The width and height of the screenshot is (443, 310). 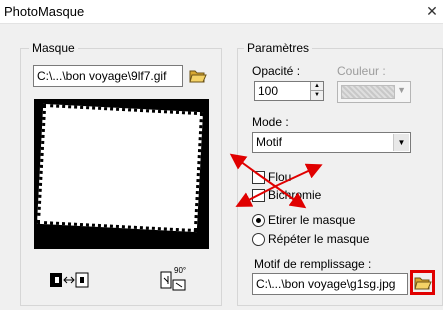 What do you see at coordinates (300, 174) in the screenshot?
I see `annotation-arrow-up` at bounding box center [300, 174].